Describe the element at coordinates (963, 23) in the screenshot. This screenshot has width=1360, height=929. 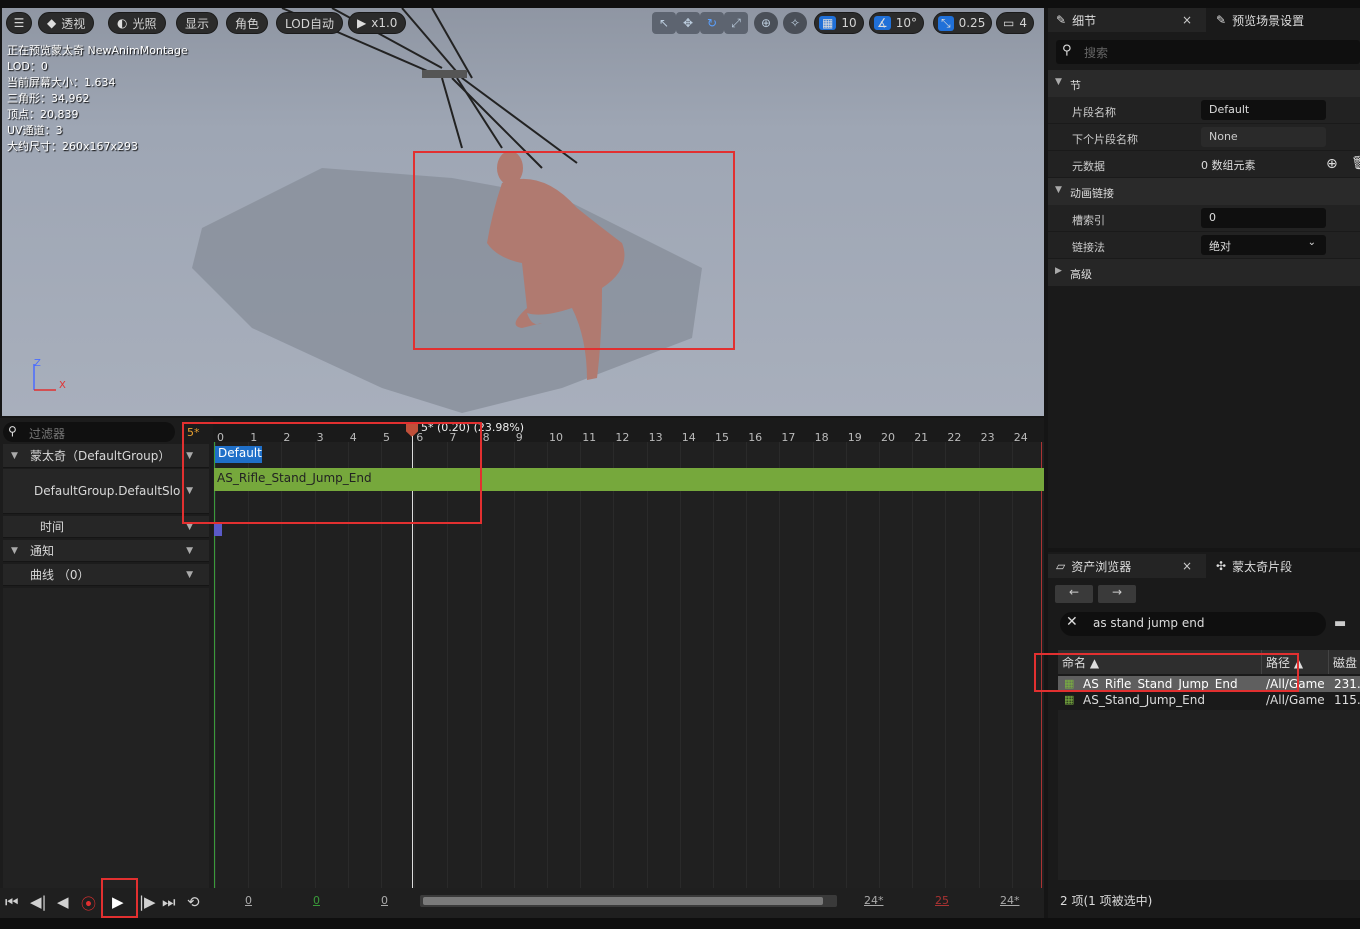
I see `scale-snap-button: ⤡ 0.25` at that location.